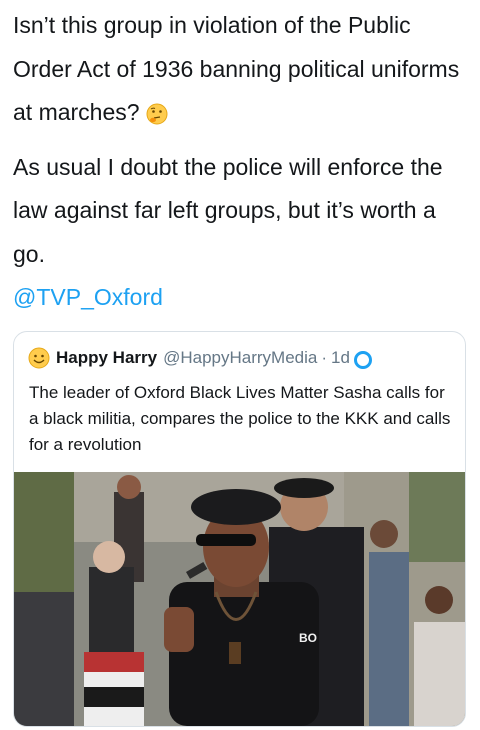  Describe the element at coordinates (39, 358) in the screenshot. I see `avatar-icon` at that location.